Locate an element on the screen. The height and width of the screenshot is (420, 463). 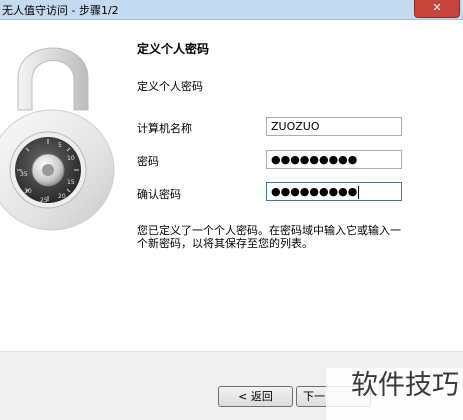
svg-text: 25 is located at coordinates (44, 200).